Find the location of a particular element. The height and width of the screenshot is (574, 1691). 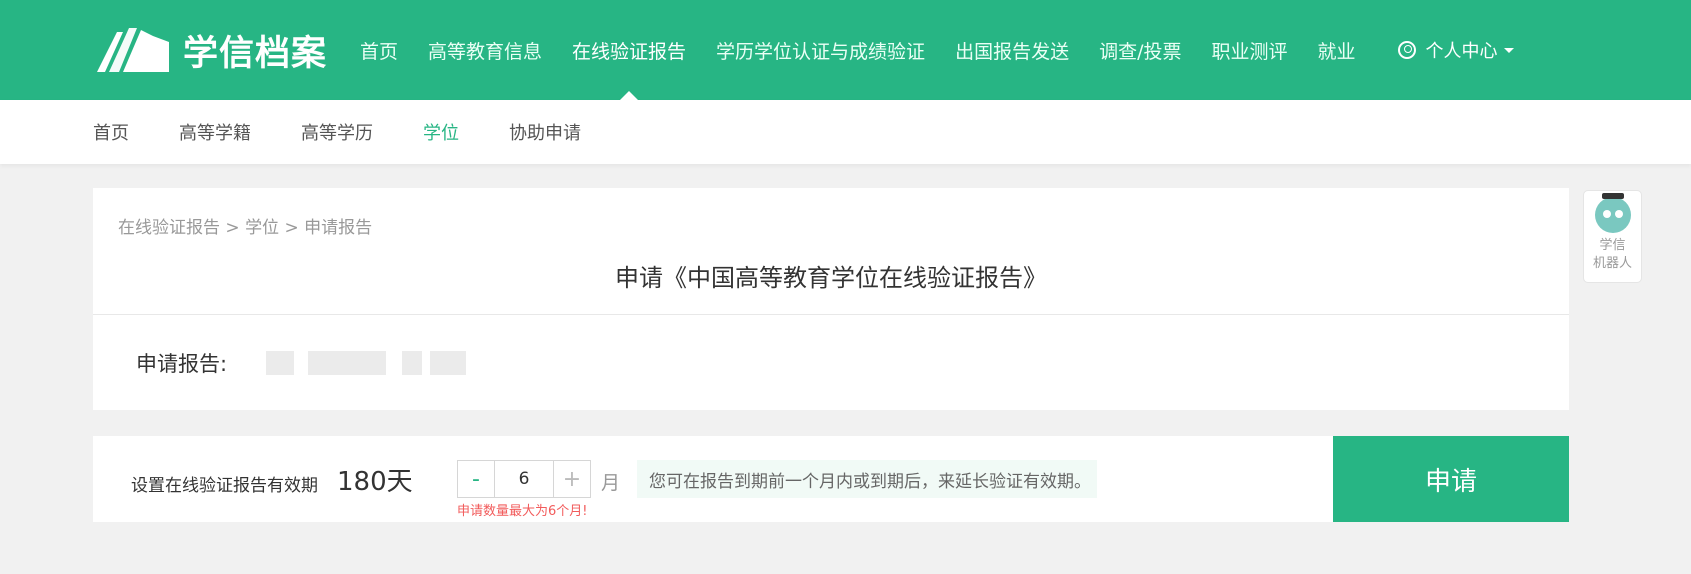

month-value-input: 6 is located at coordinates (524, 479).